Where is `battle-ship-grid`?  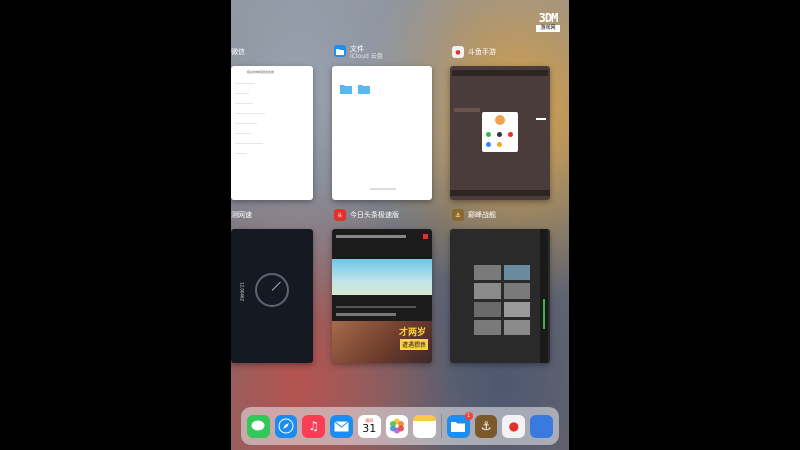 battle-ship-grid is located at coordinates (502, 300).